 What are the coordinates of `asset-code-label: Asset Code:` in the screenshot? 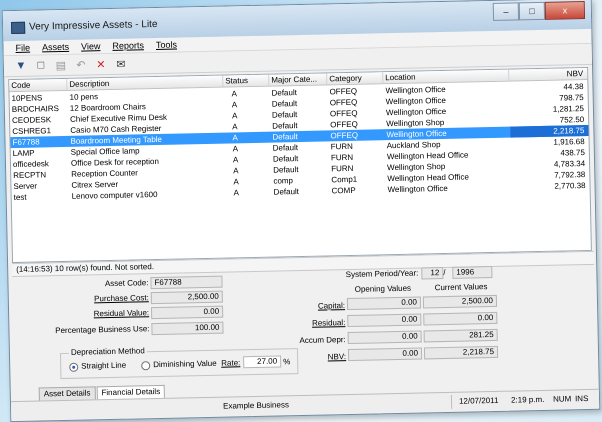 It's located at (126, 283).